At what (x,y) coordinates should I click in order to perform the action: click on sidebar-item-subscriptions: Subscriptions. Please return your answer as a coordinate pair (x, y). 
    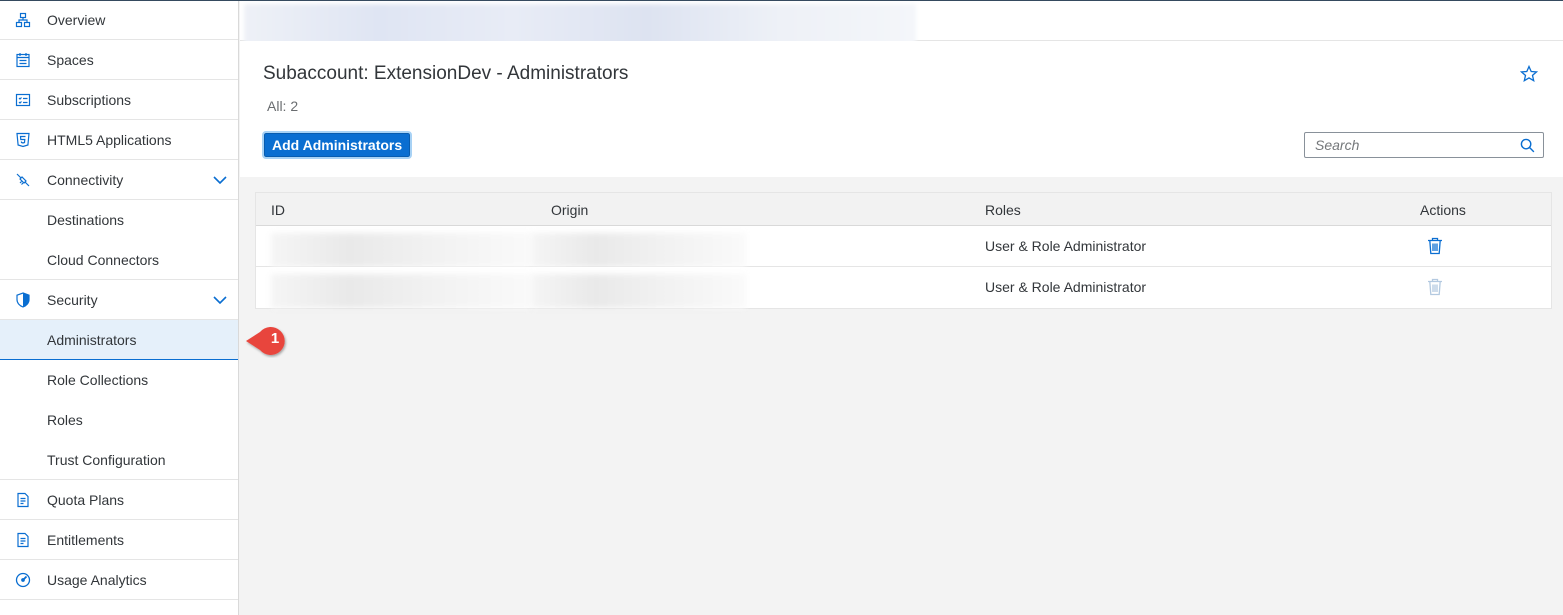
    Looking at the image, I should click on (119, 100).